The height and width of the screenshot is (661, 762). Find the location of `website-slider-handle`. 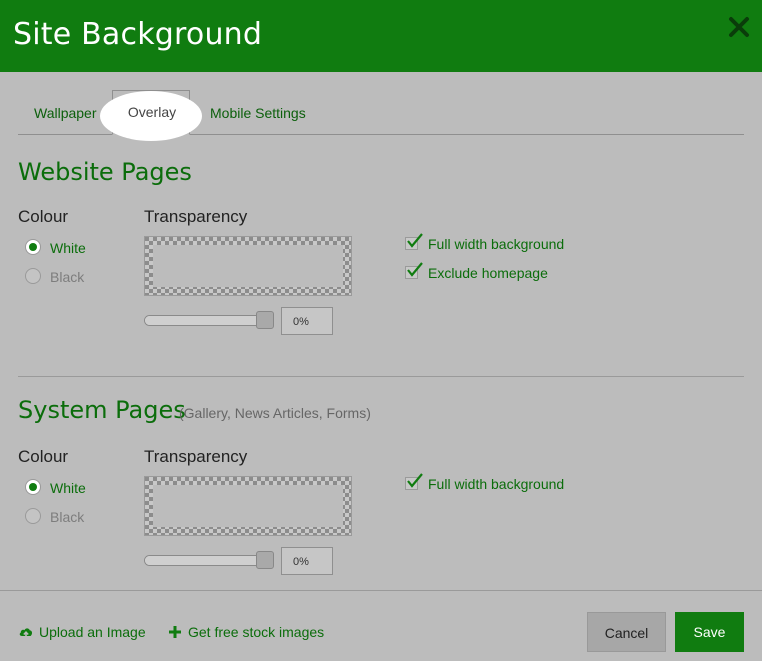

website-slider-handle is located at coordinates (265, 320).